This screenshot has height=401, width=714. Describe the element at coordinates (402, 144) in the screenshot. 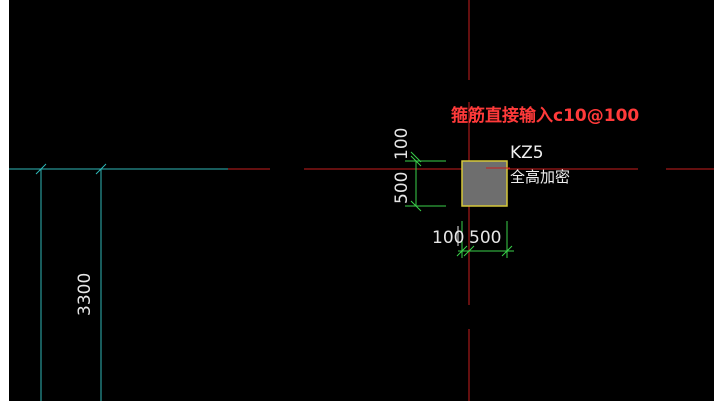

I see `dim-text-vertical-offset: 100` at that location.